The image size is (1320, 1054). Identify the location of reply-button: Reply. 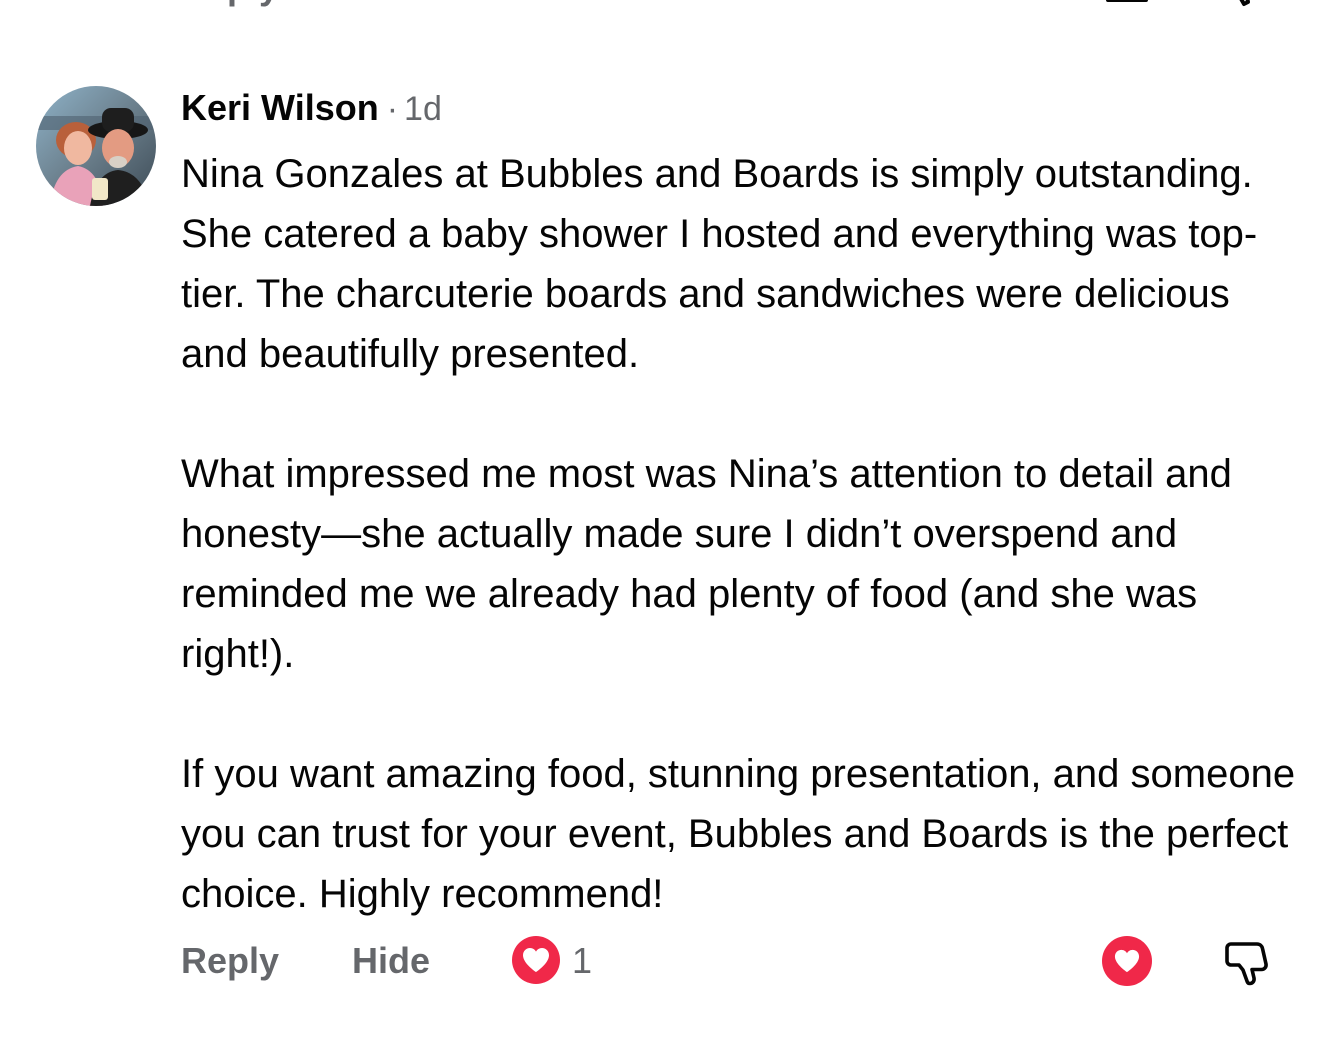
(230, 961).